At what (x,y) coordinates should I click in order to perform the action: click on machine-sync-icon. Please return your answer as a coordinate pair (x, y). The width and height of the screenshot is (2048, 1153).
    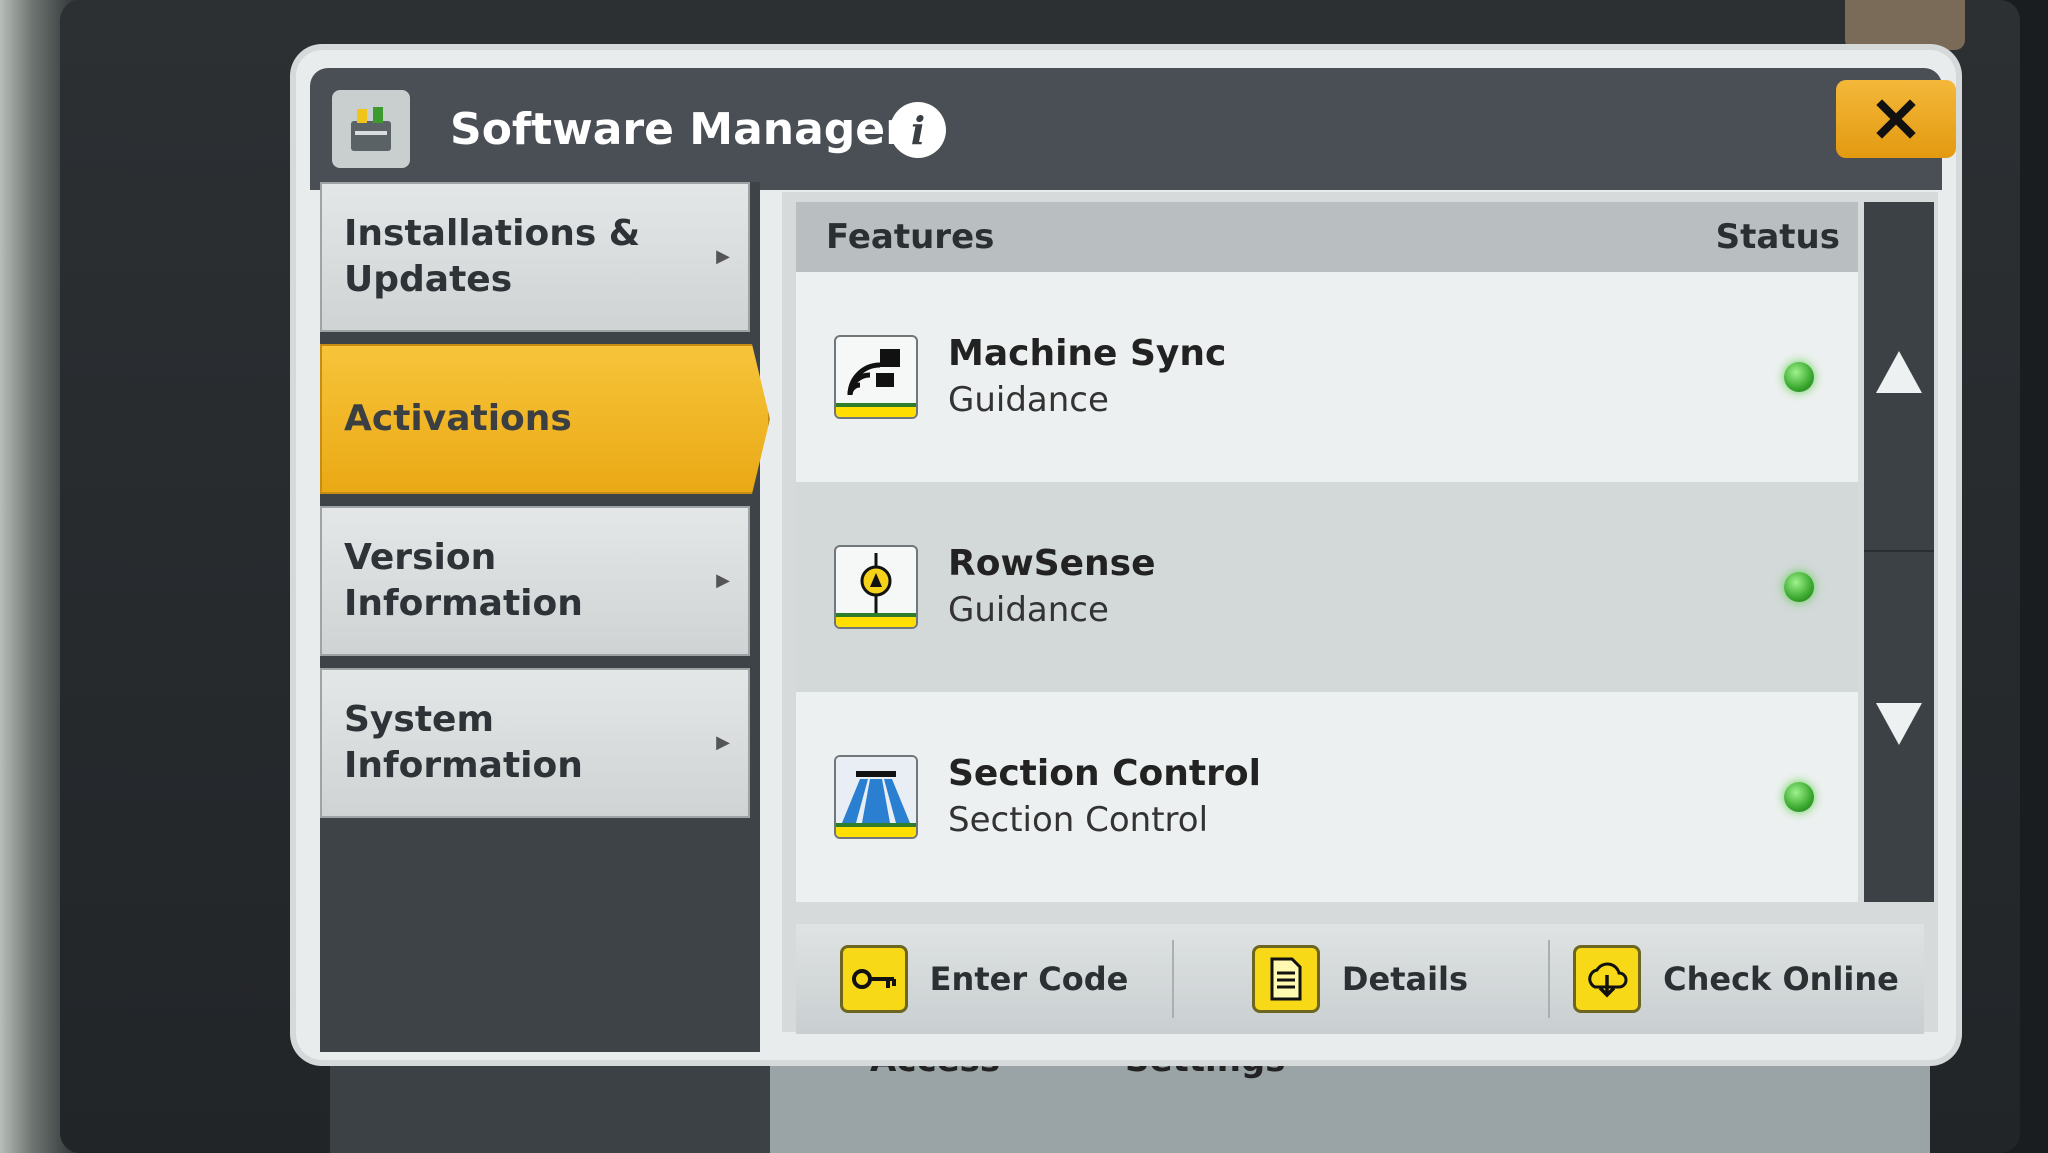
    Looking at the image, I should click on (876, 377).